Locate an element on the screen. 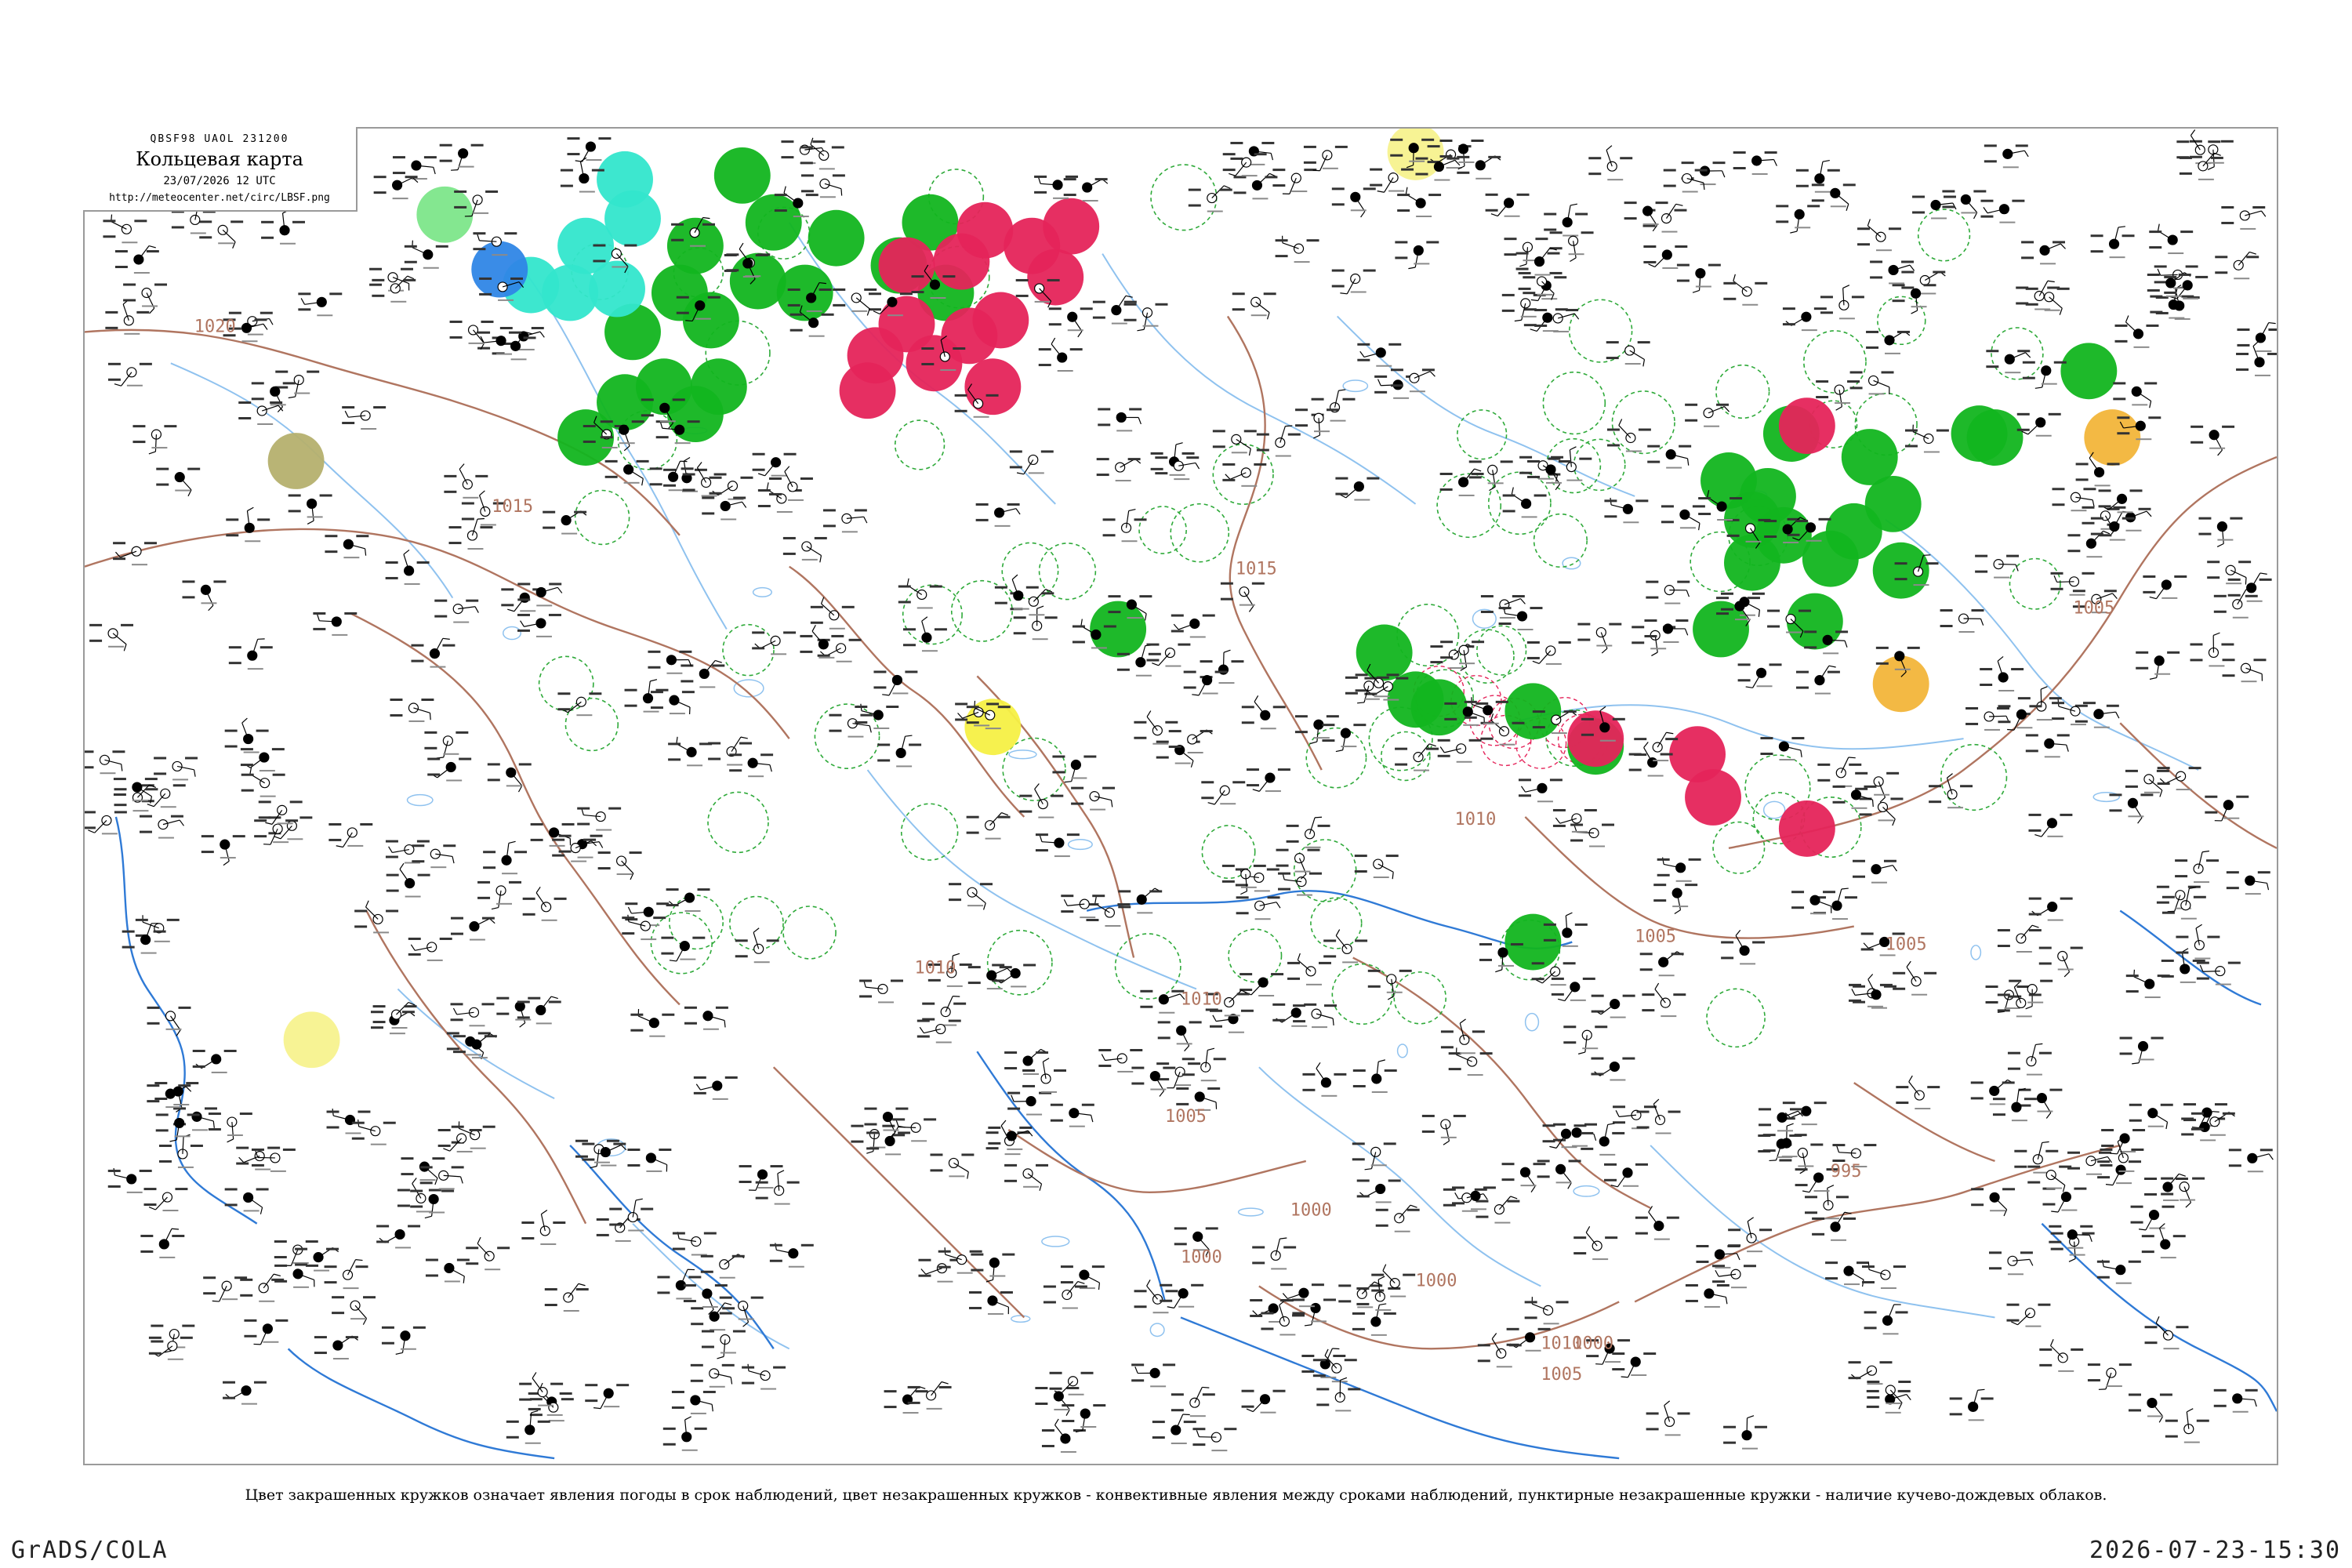 The image size is (2352, 1568). coastline is located at coordinates (672, 1247).